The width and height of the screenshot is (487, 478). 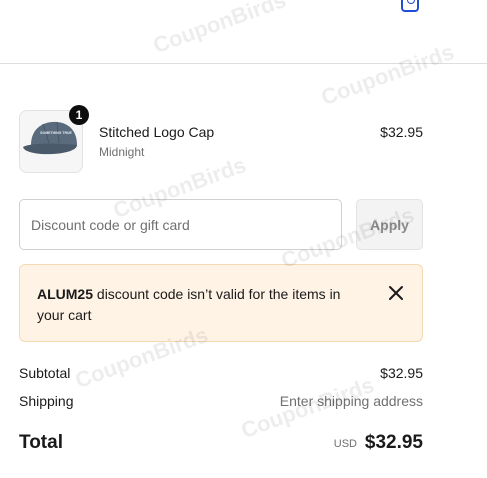 What do you see at coordinates (46, 401) in the screenshot?
I see `shipping-label: Shipping` at bounding box center [46, 401].